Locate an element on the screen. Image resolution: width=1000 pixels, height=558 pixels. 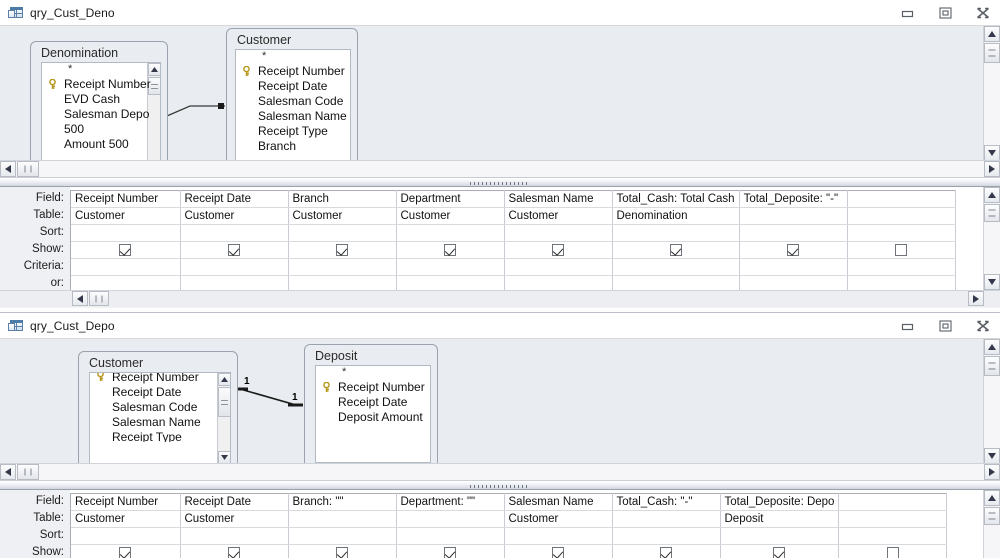
qbe-cell-field-4: Department: "" is located at coordinates (450, 502).